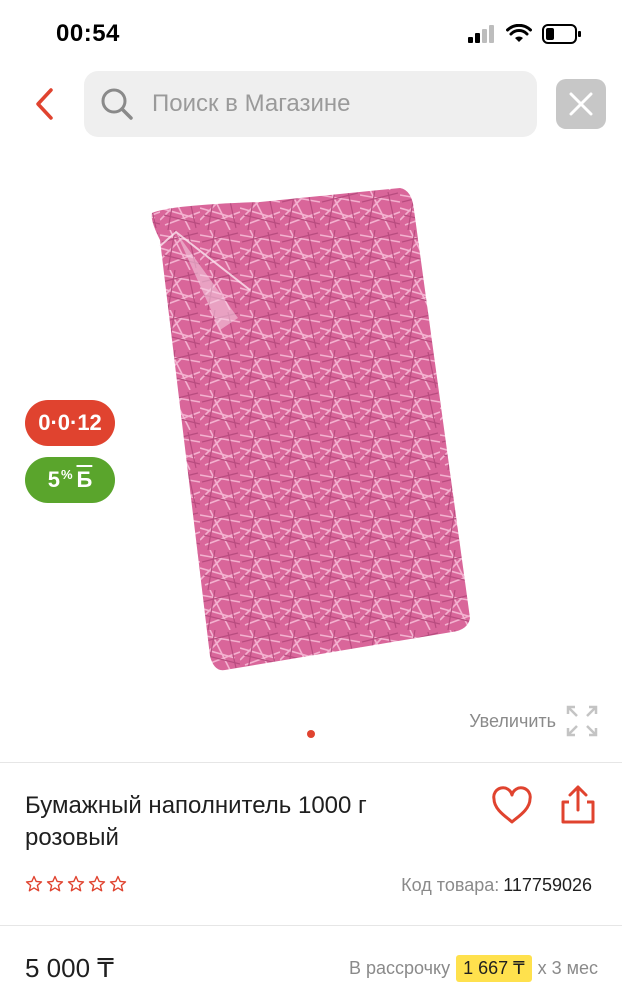 The width and height of the screenshot is (622, 999). Describe the element at coordinates (399, 968) in the screenshot. I see `installment-label: В рассрочку` at that location.